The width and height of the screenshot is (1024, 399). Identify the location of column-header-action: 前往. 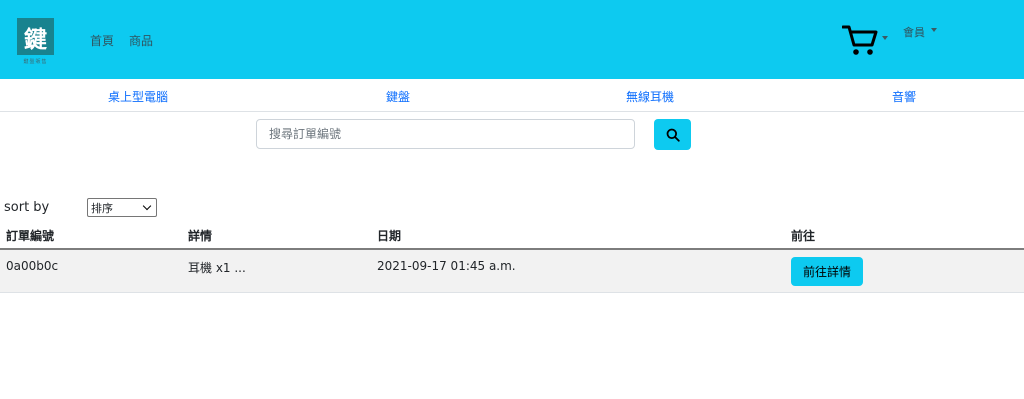
(803, 236).